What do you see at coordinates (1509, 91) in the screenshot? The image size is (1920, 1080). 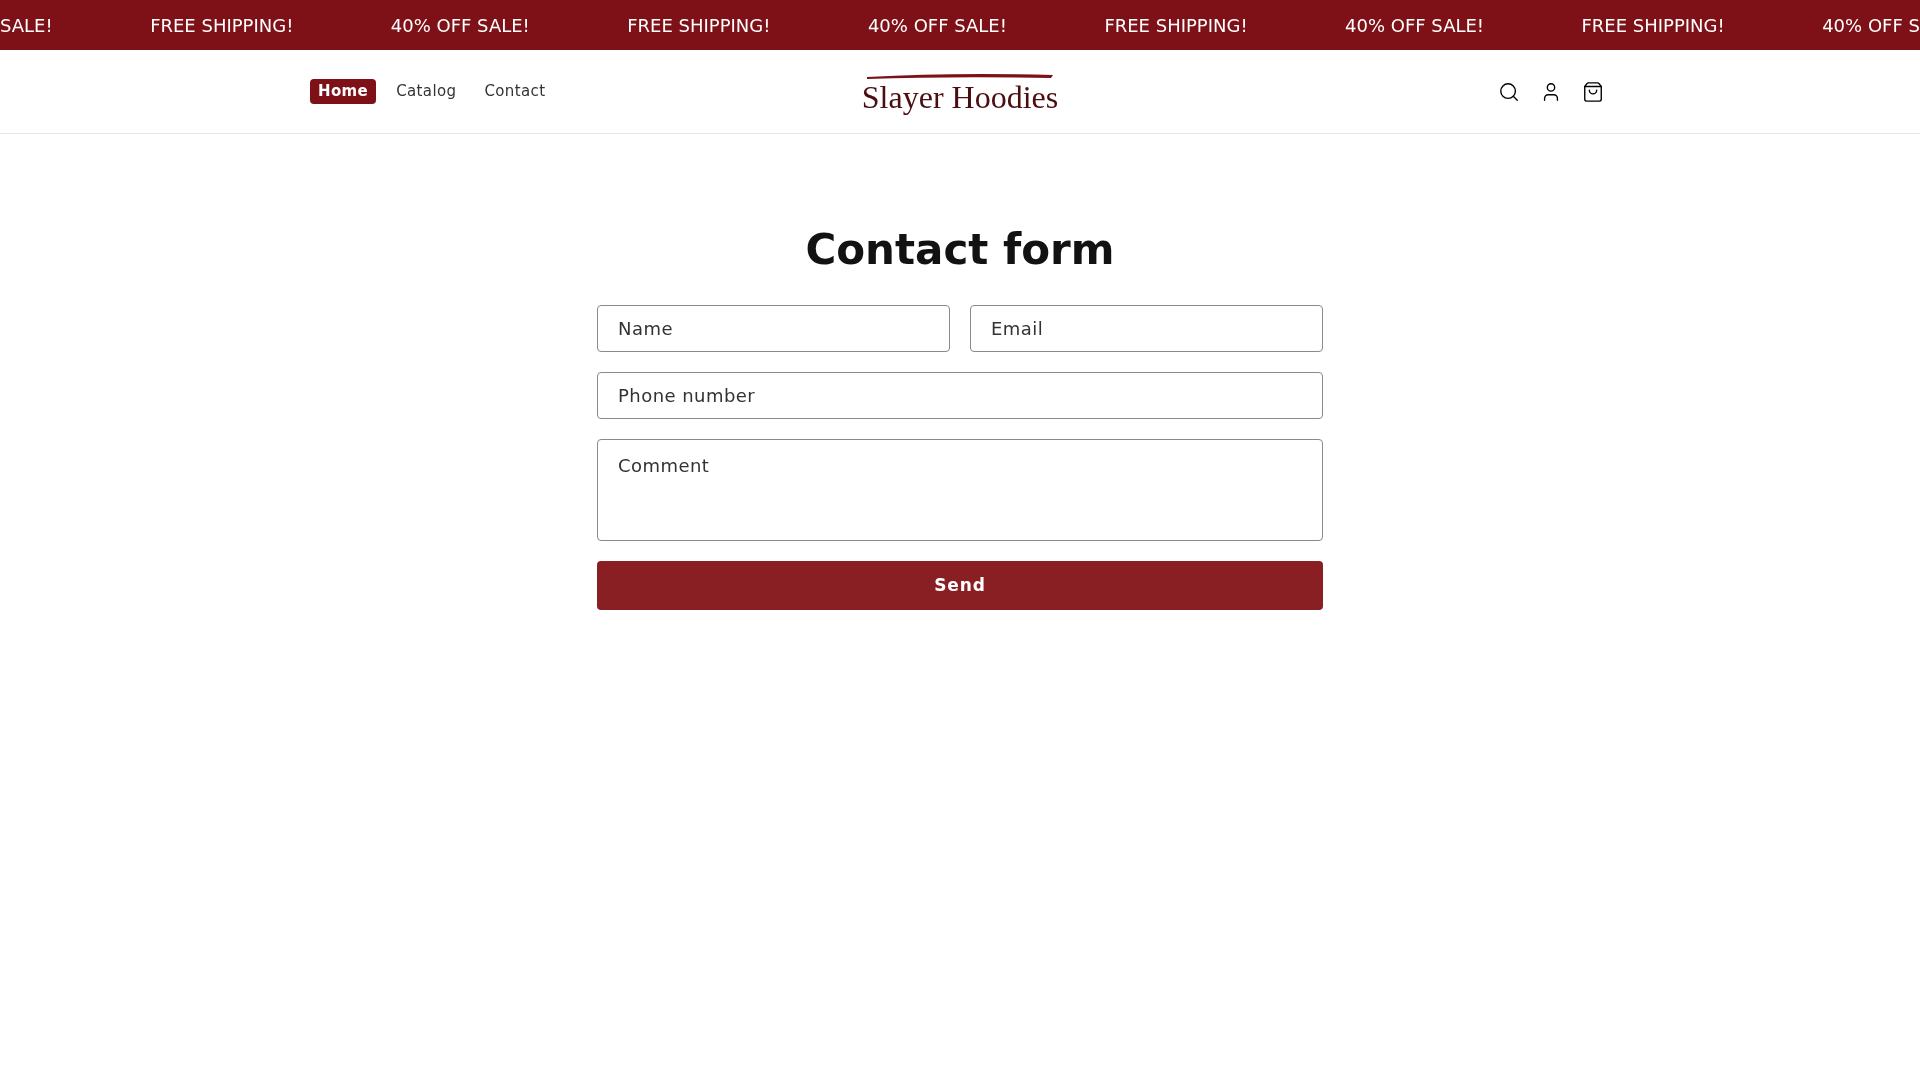 I see `search-icon` at bounding box center [1509, 91].